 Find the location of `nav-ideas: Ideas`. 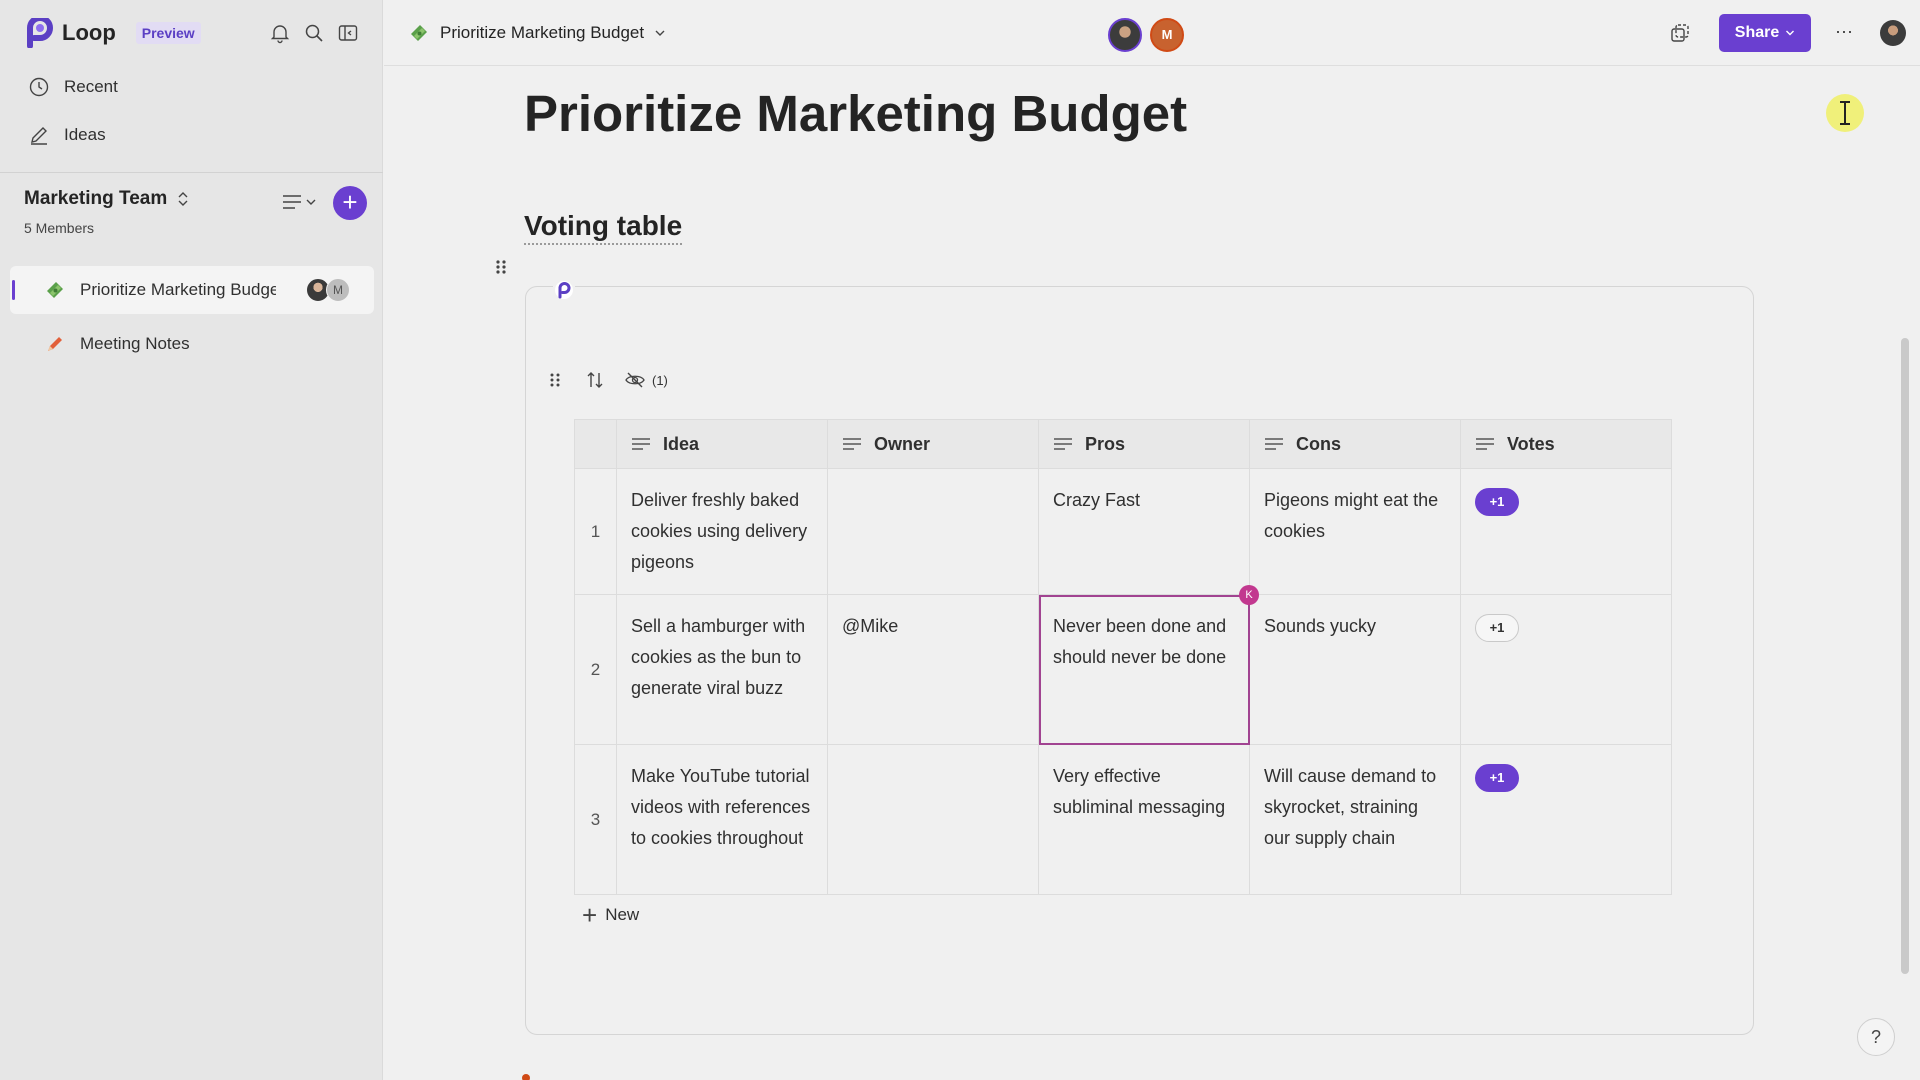

nav-ideas: Ideas is located at coordinates (67, 135).